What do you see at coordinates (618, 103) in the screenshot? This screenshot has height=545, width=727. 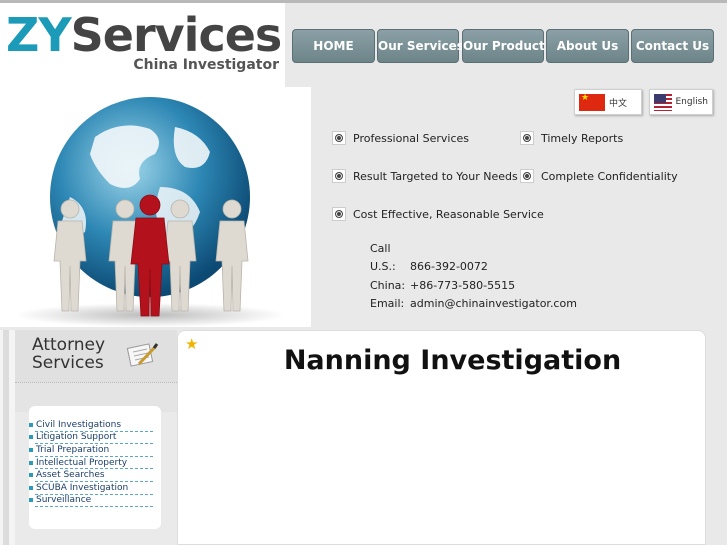 I see `language-chinese-label: 中文` at bounding box center [618, 103].